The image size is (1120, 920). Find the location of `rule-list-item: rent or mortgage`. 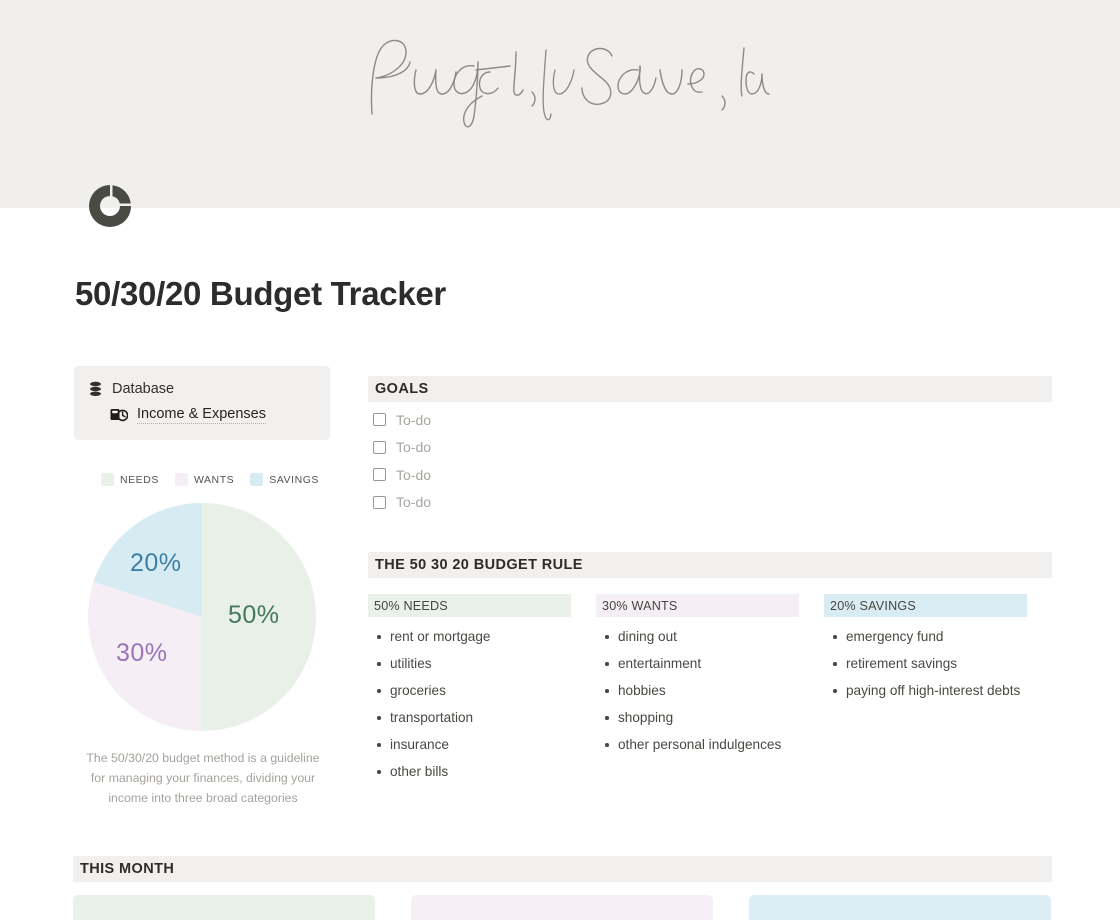

rule-list-item: rent or mortgage is located at coordinates (474, 637).